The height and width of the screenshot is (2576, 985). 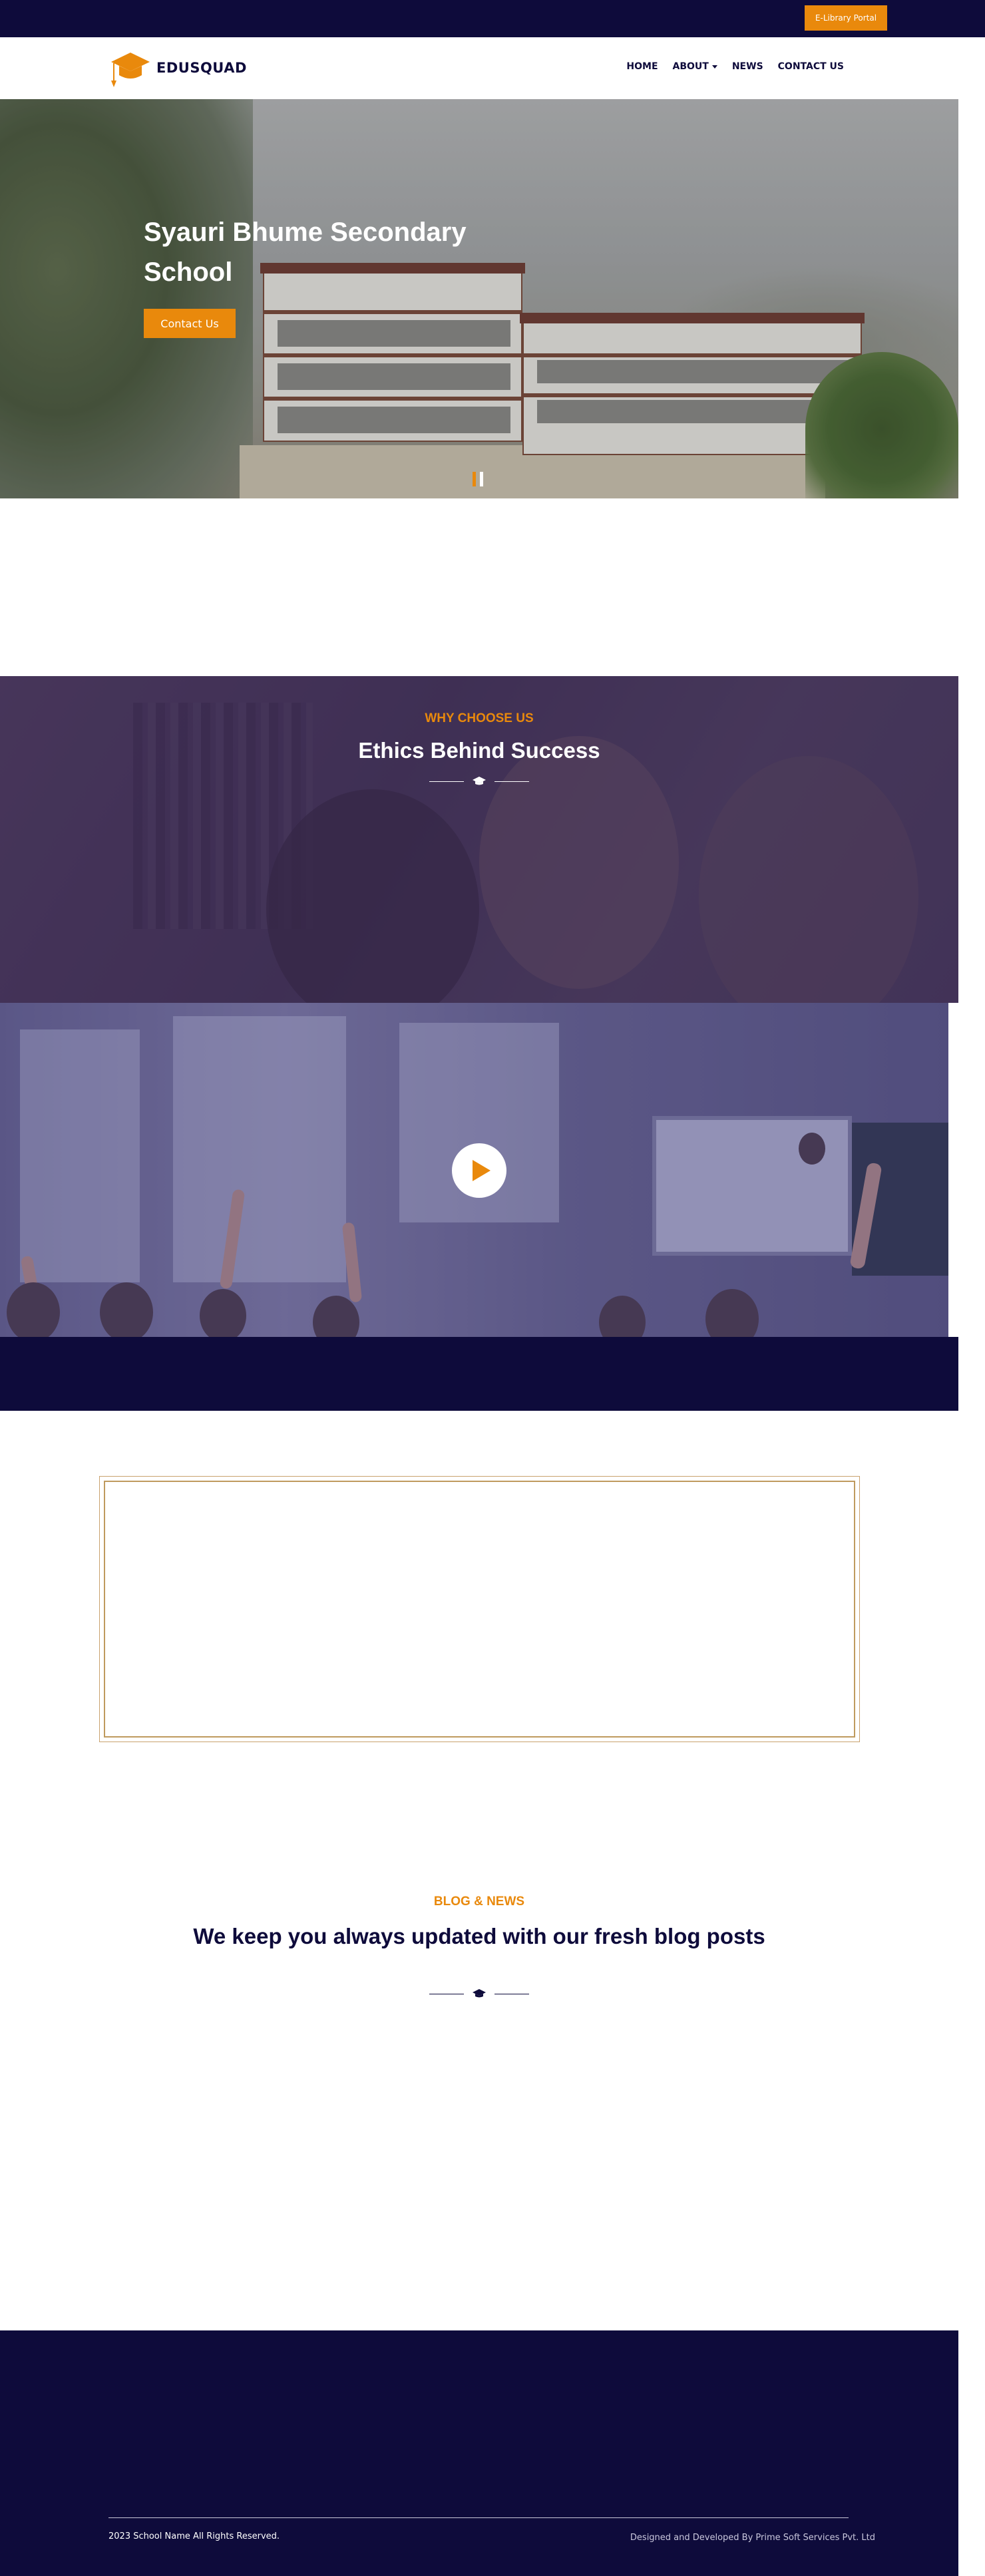 I want to click on video-section, so click(x=474, y=1170).